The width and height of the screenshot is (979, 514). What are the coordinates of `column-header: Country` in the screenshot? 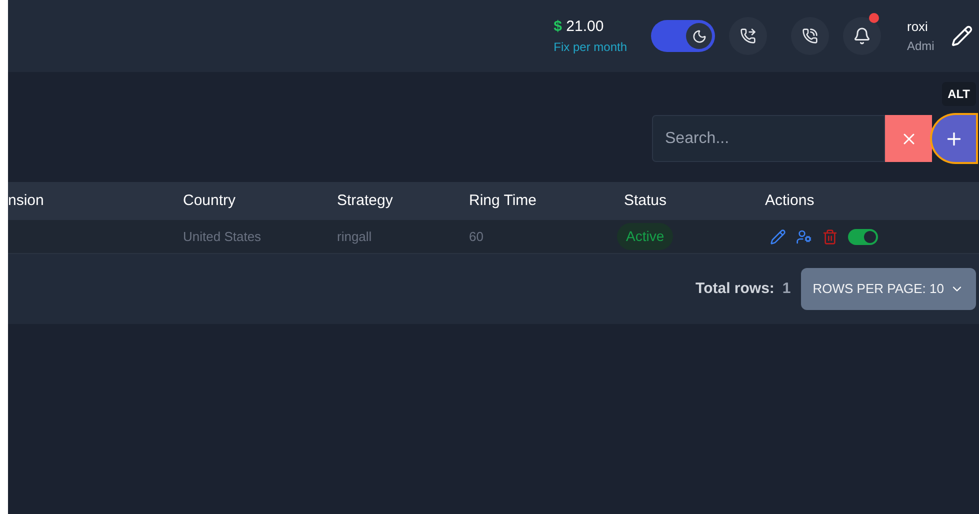 It's located at (209, 200).